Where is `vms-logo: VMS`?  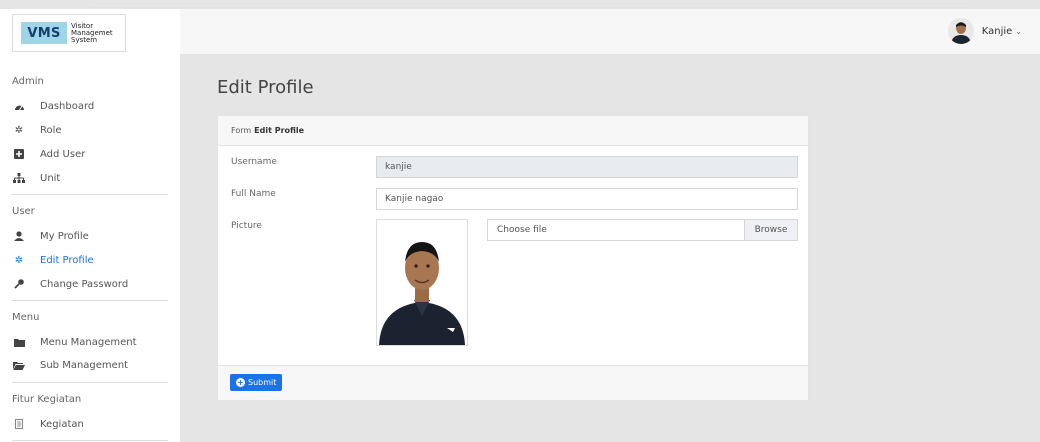
vms-logo: VMS is located at coordinates (44, 33).